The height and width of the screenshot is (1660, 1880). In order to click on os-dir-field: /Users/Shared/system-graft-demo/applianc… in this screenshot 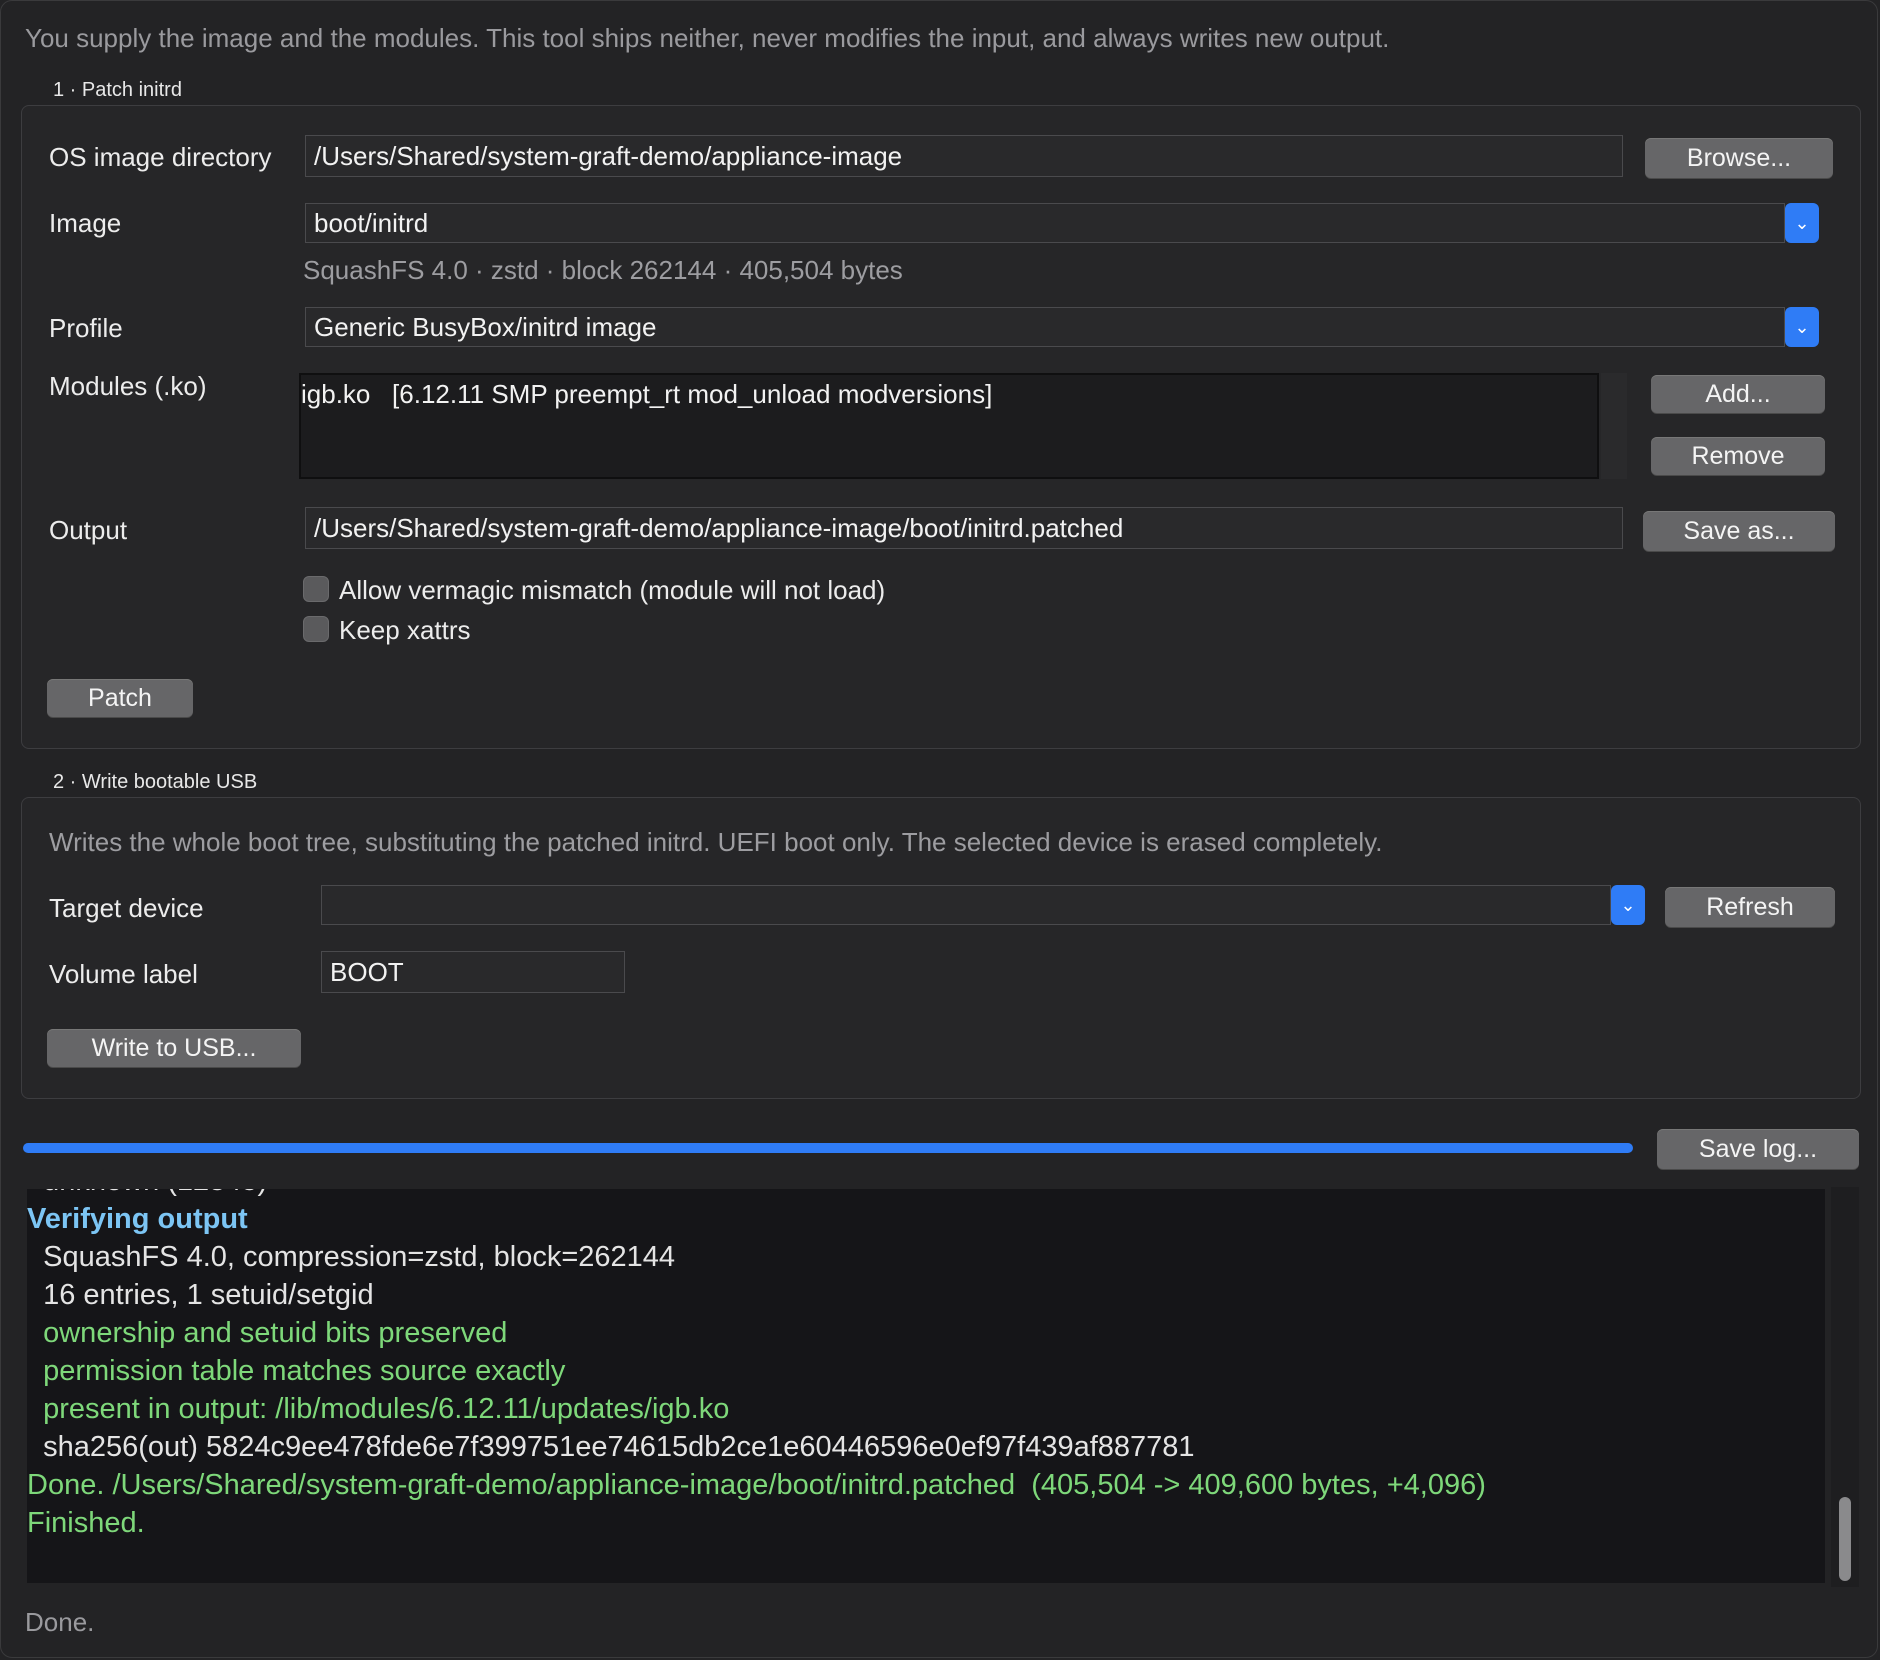, I will do `click(964, 156)`.